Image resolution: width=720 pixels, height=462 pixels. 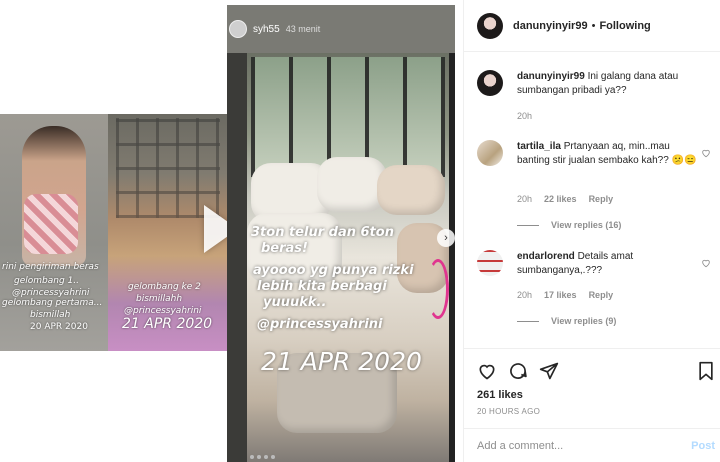 I want to click on window-grille, so click(x=168, y=168).